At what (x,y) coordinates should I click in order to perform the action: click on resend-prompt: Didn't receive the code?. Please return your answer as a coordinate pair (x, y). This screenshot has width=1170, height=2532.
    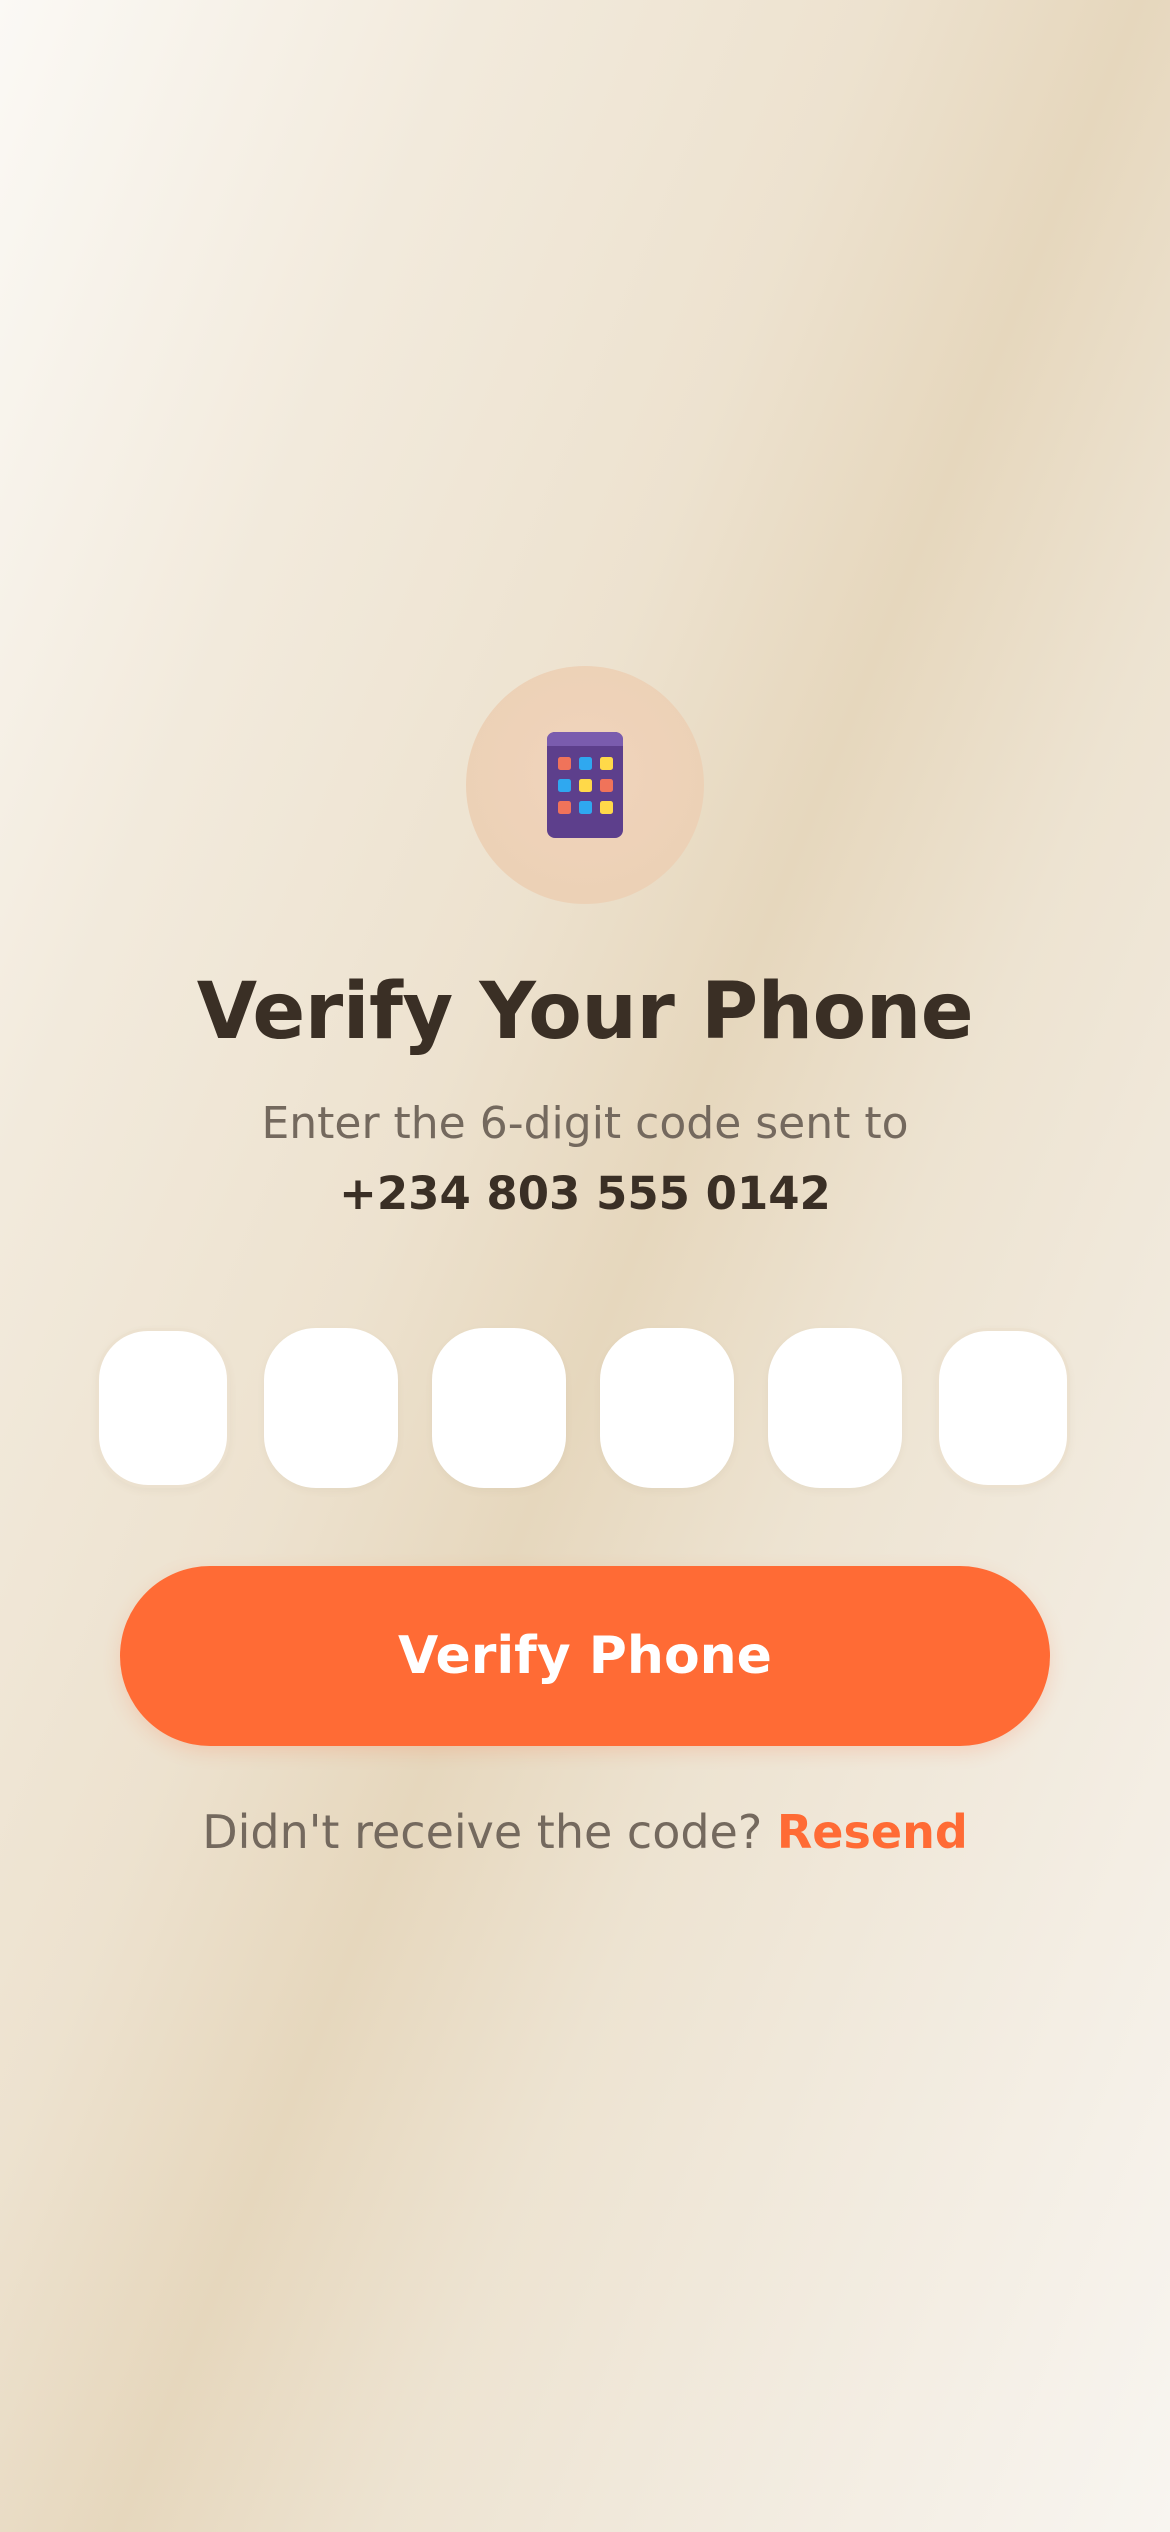
    Looking at the image, I should click on (482, 1832).